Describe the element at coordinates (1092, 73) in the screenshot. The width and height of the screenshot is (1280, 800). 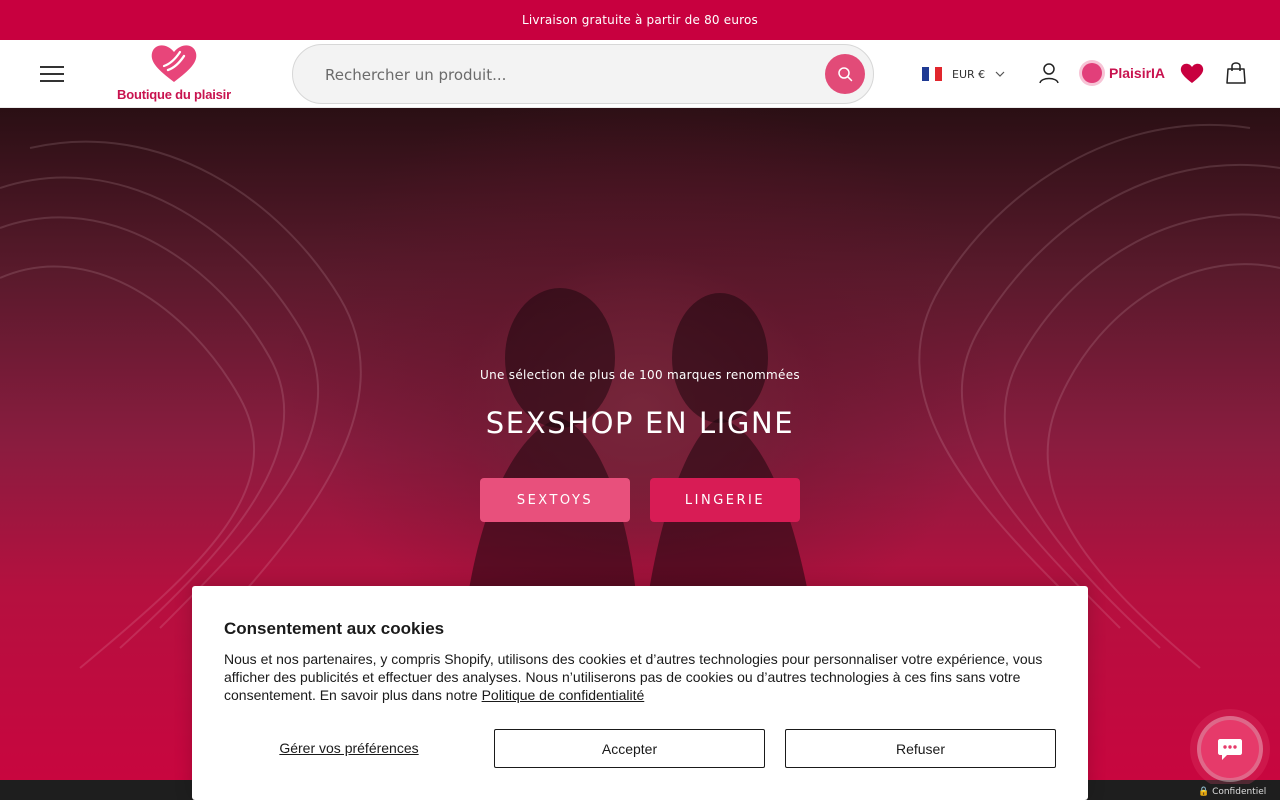
I see `assistant-avatar-icon` at that location.